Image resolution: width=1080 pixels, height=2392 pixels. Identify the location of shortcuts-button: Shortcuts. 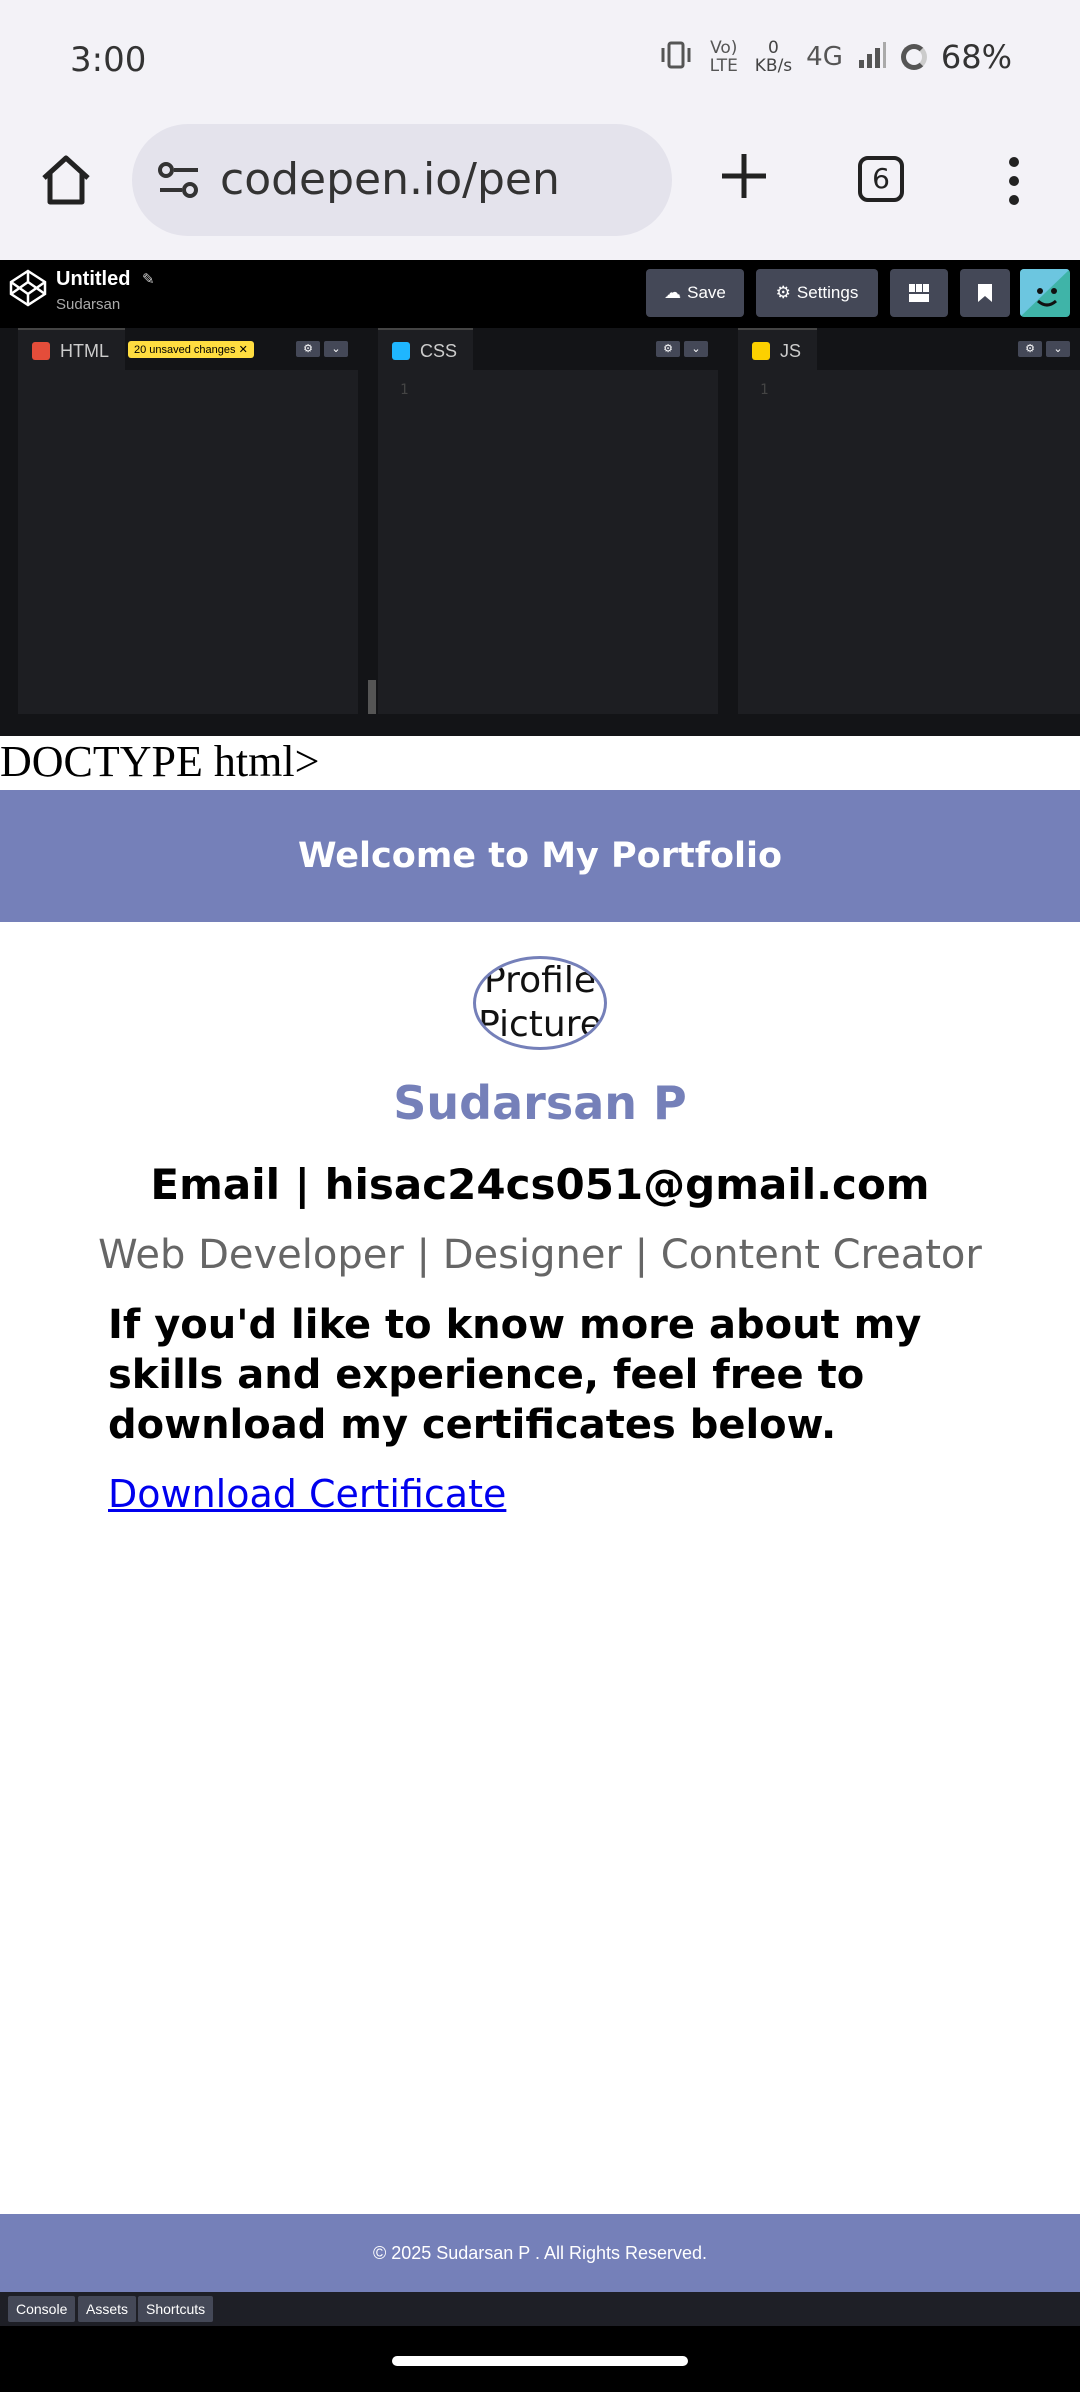
(176, 2309).